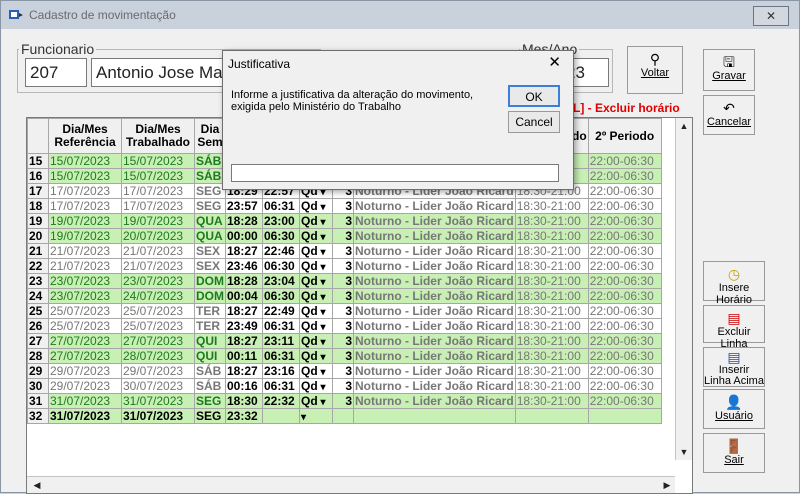 This screenshot has height=494, width=800. I want to click on scroll-right-icon: ▶, so click(667, 485).